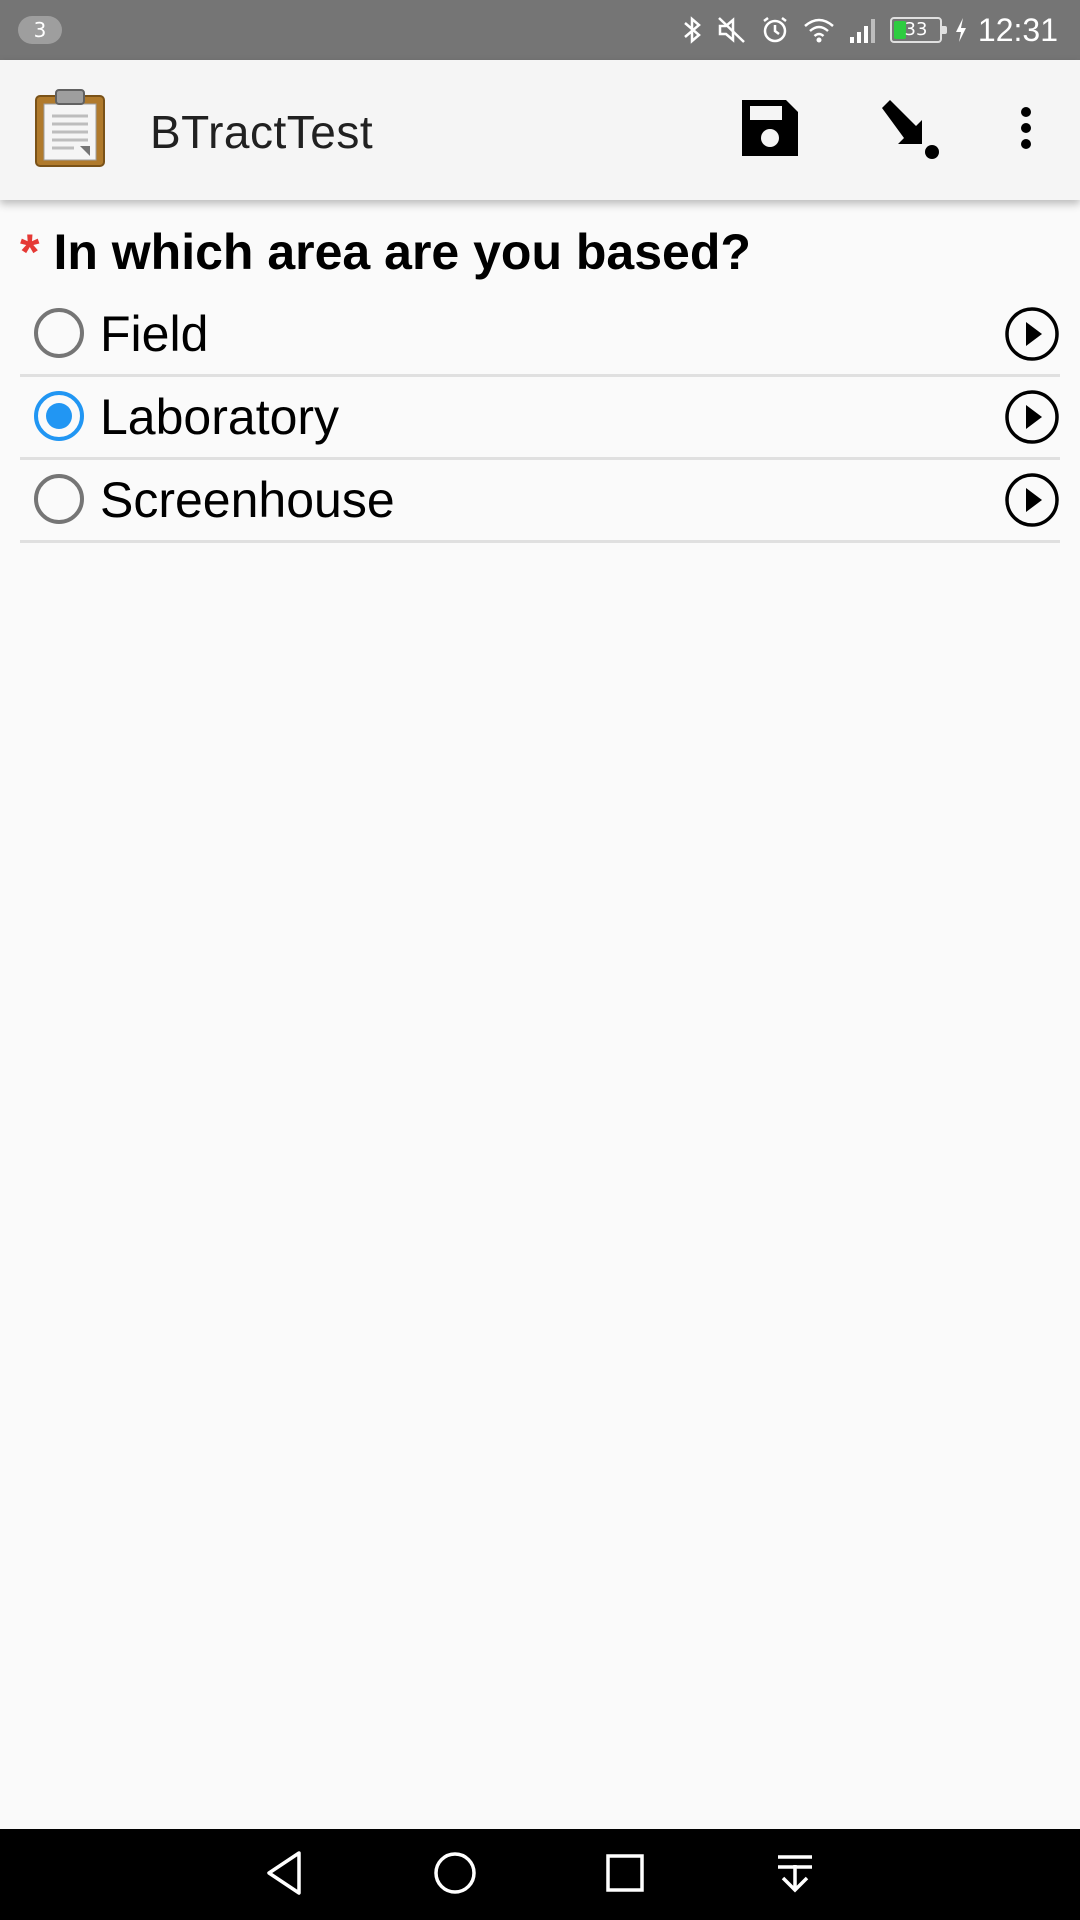 The image size is (1080, 1920). I want to click on app-bar: BTractTest, so click(540, 130).